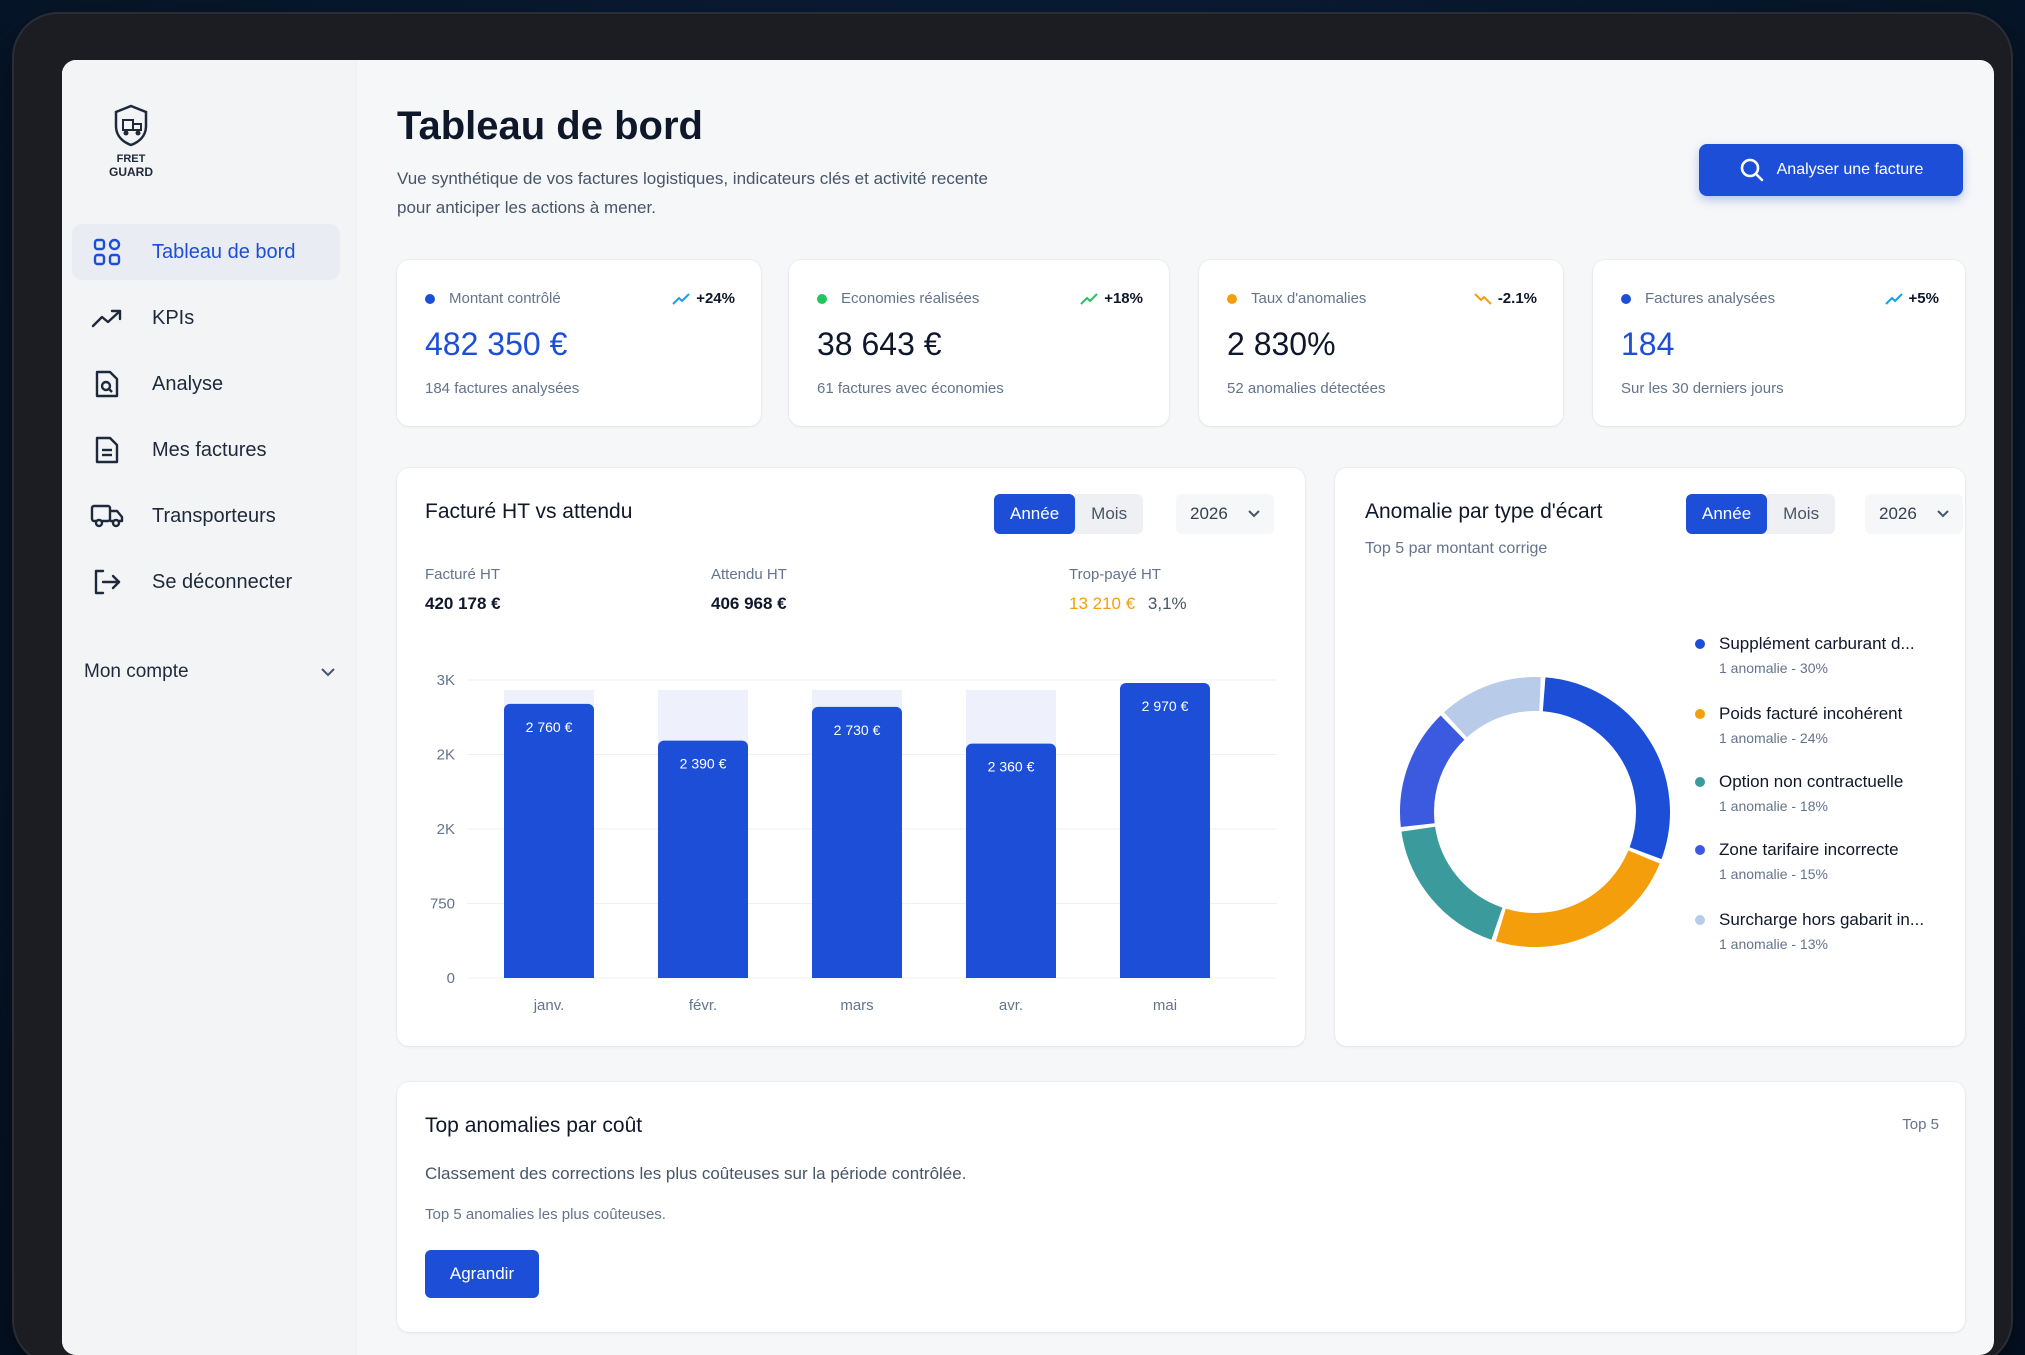 The image size is (2025, 1355). Describe the element at coordinates (505, 298) in the screenshot. I see `kpi-label: Montant contrôlé` at that location.